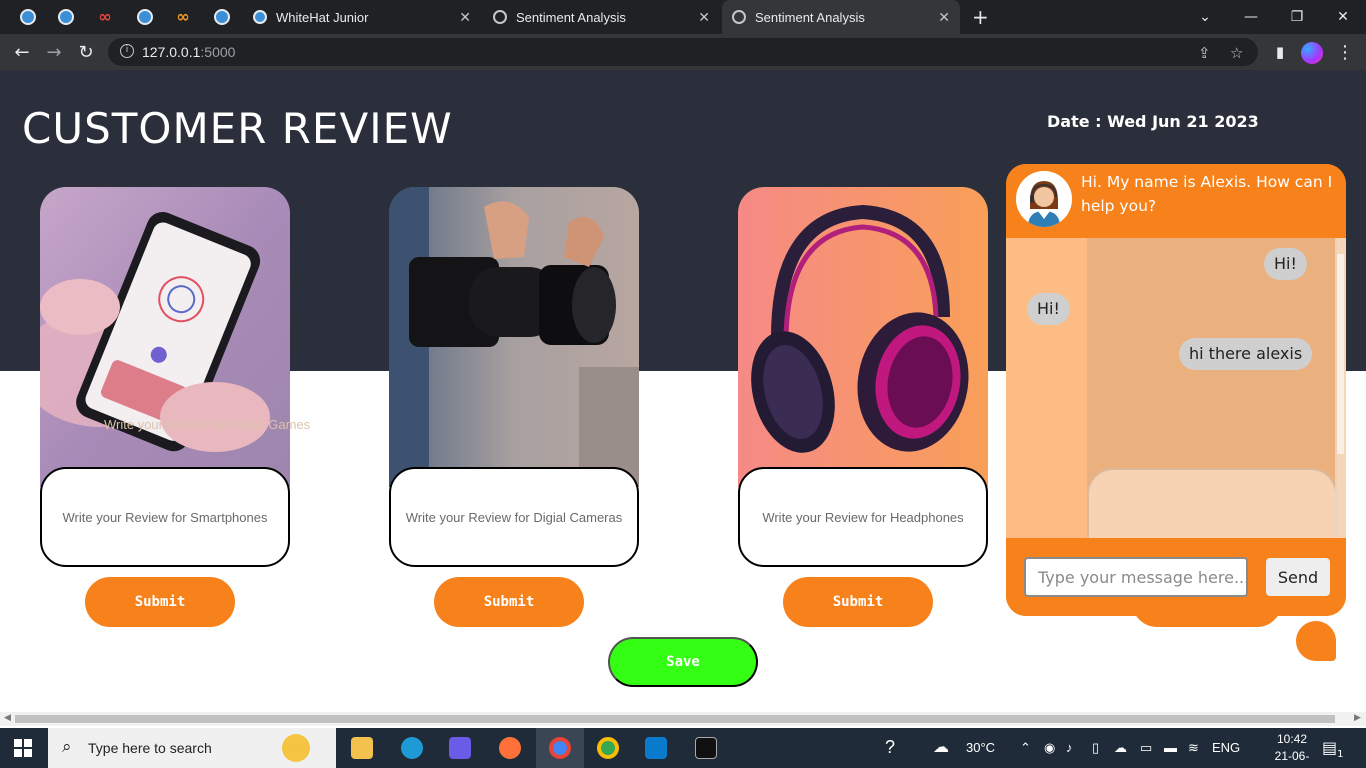  Describe the element at coordinates (188, 52) in the screenshot. I see `url-text: 127.0.0.1:5000` at that location.